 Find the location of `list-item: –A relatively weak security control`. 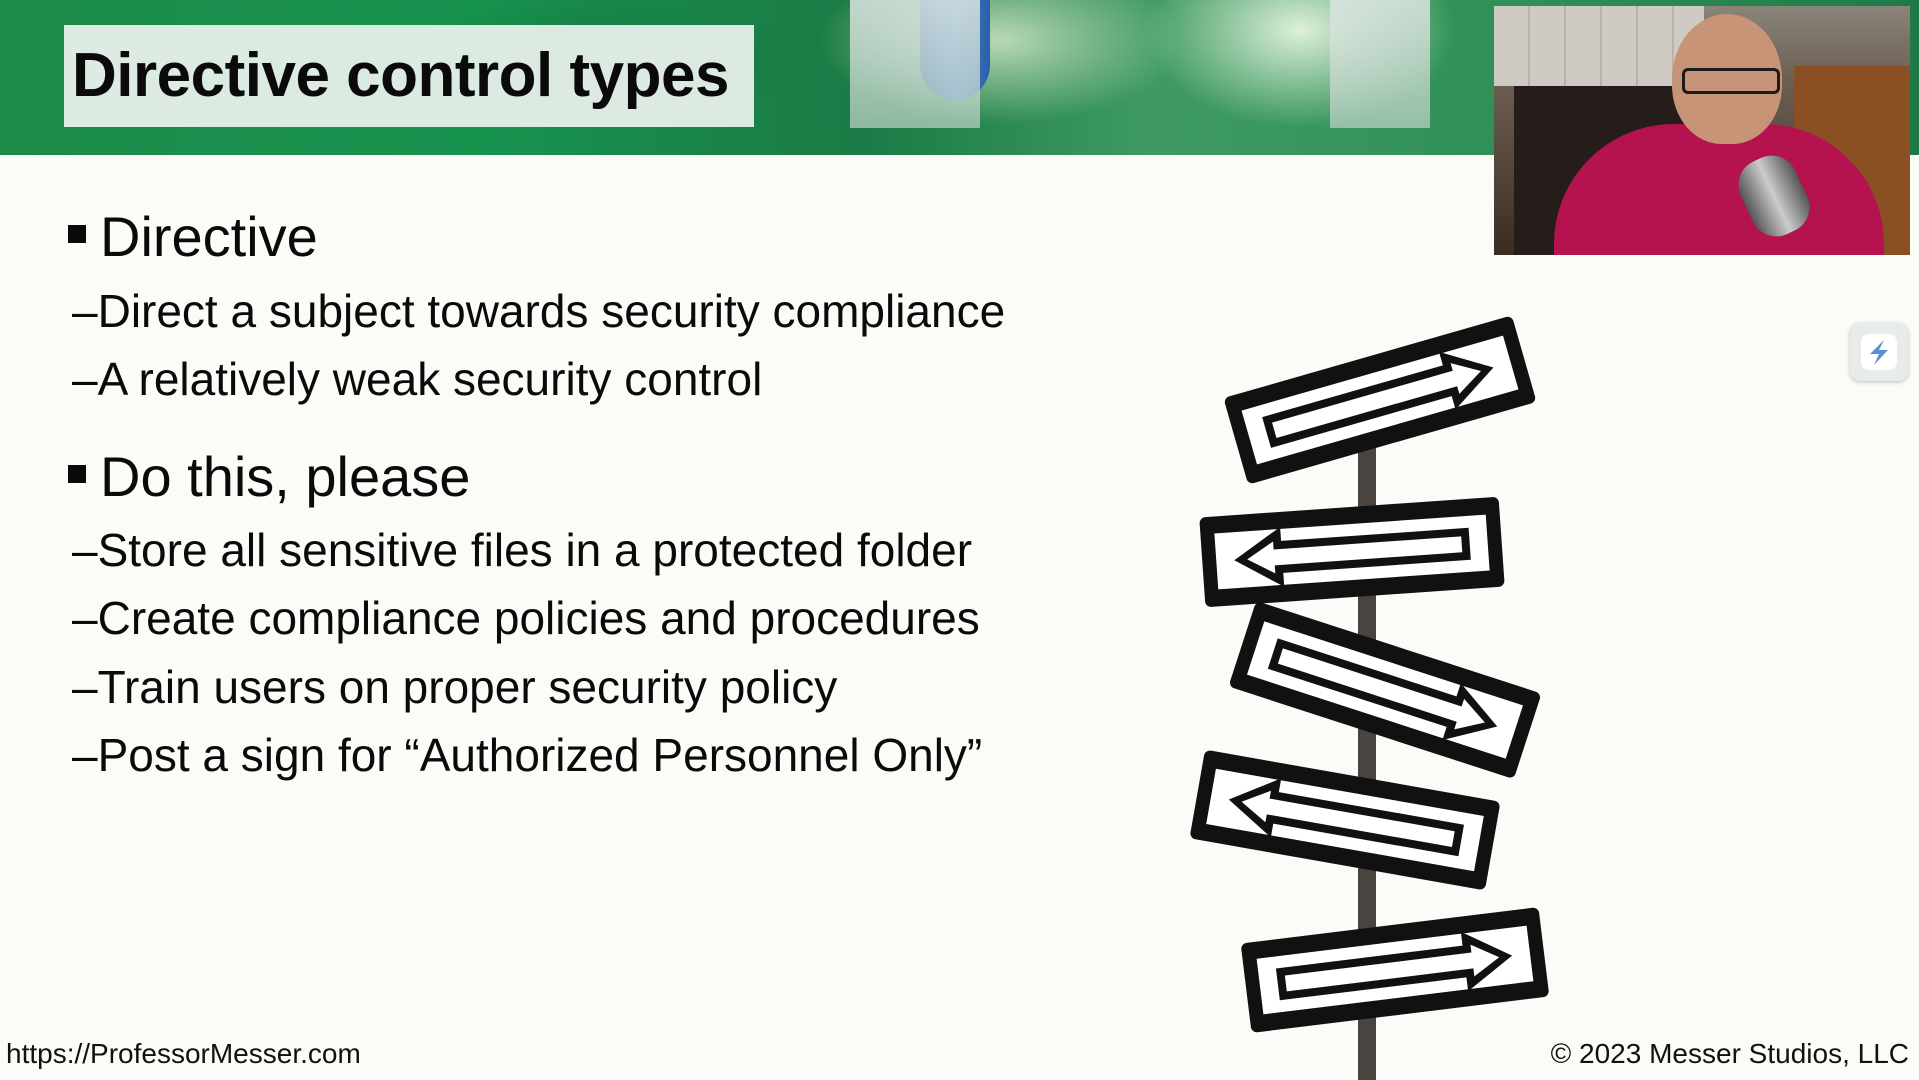

list-item: –A relatively weak security control is located at coordinates (417, 379).